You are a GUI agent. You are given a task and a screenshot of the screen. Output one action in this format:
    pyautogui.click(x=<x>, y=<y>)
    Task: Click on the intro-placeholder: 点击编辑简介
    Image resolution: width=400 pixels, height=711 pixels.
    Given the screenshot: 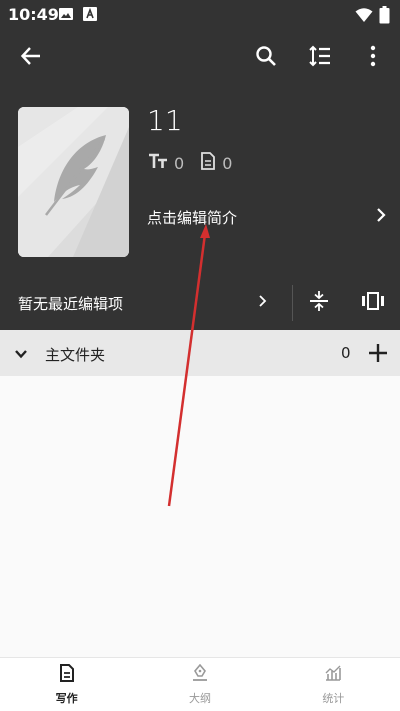 What is the action you would take?
    pyautogui.click(x=192, y=217)
    